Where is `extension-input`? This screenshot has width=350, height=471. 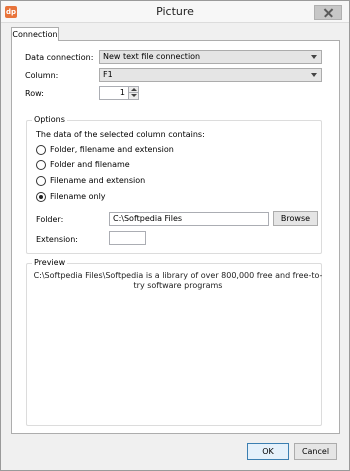 extension-input is located at coordinates (127, 238).